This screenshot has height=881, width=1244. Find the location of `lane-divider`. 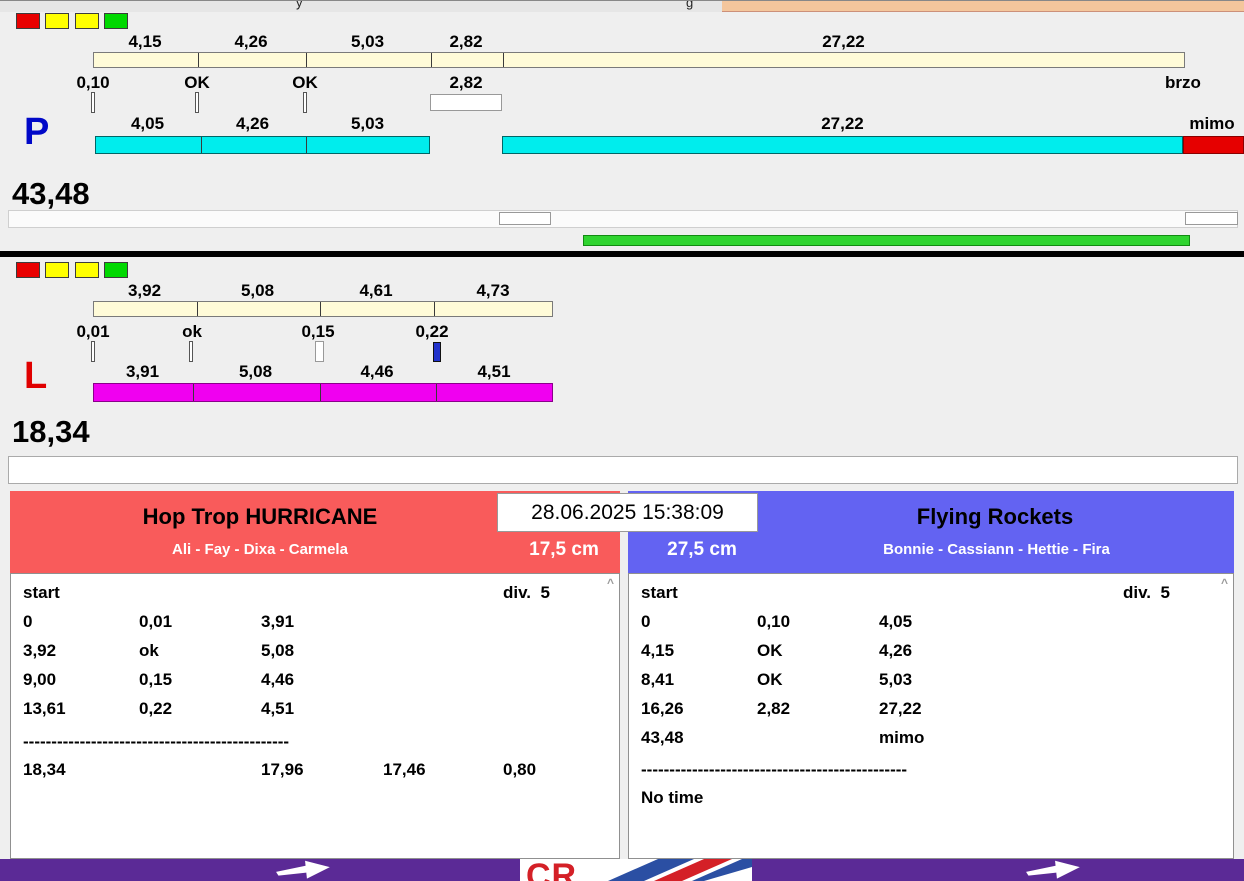

lane-divider is located at coordinates (622, 254).